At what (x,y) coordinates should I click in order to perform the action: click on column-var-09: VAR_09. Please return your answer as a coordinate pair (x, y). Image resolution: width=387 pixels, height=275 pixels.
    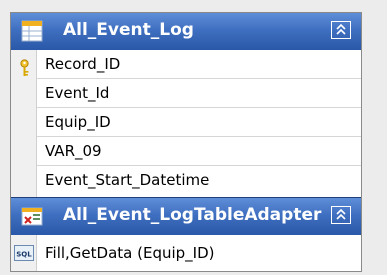
    Looking at the image, I should click on (199, 151).